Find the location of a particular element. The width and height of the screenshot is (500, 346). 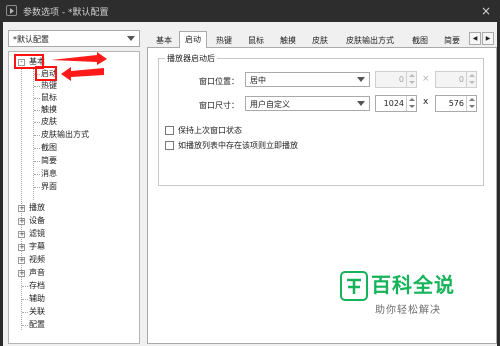

tab-skin: 皮肤 is located at coordinates (320, 41).